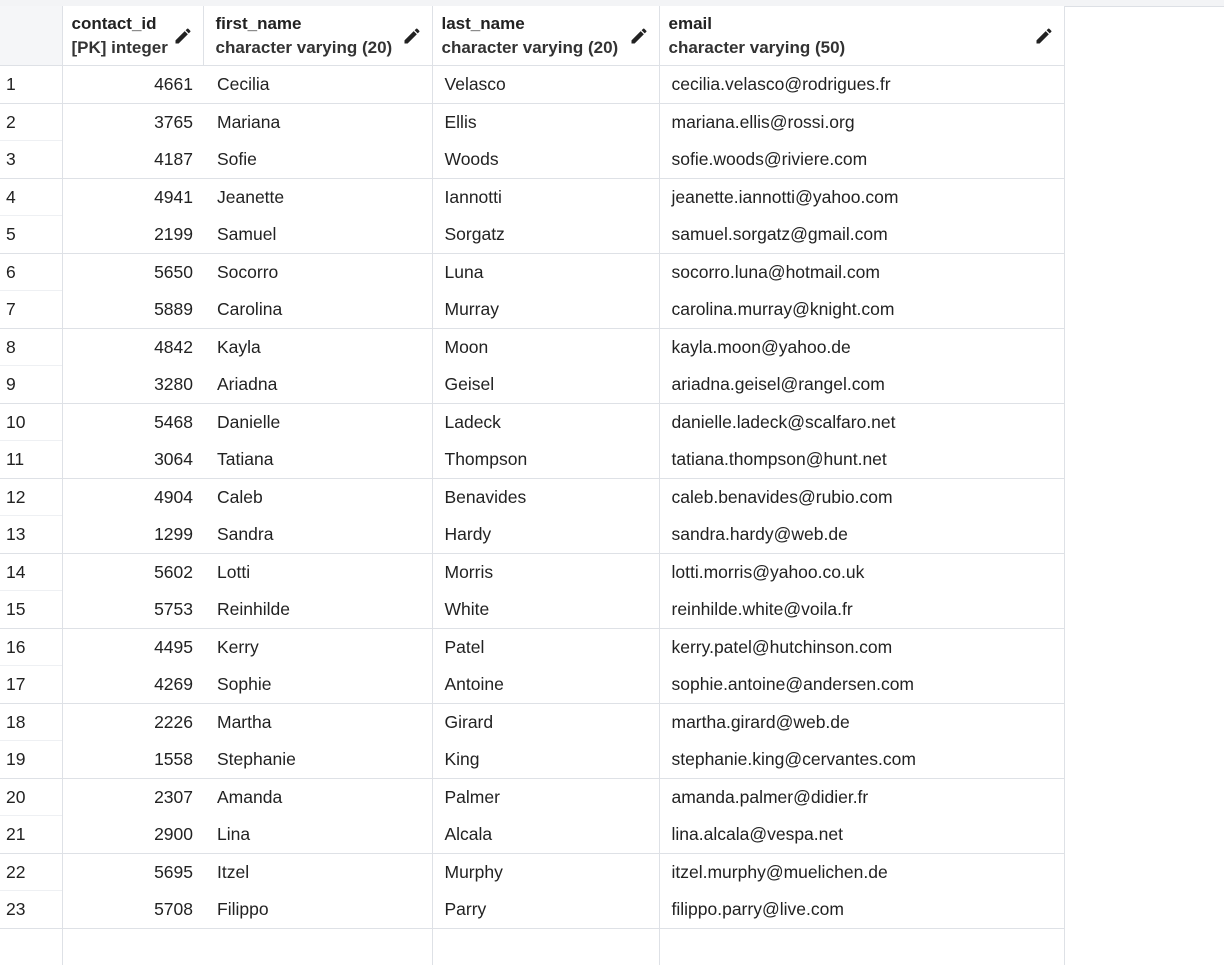  What do you see at coordinates (545, 797) in the screenshot?
I see `cell-last-name: Palmer` at bounding box center [545, 797].